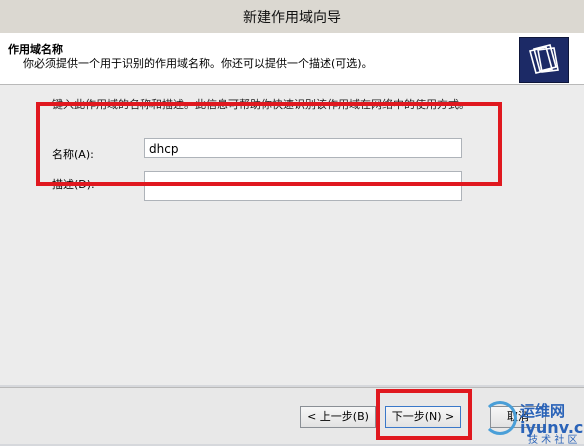 The height and width of the screenshot is (446, 584). I want to click on watermark-logo-icon, so click(500, 418).